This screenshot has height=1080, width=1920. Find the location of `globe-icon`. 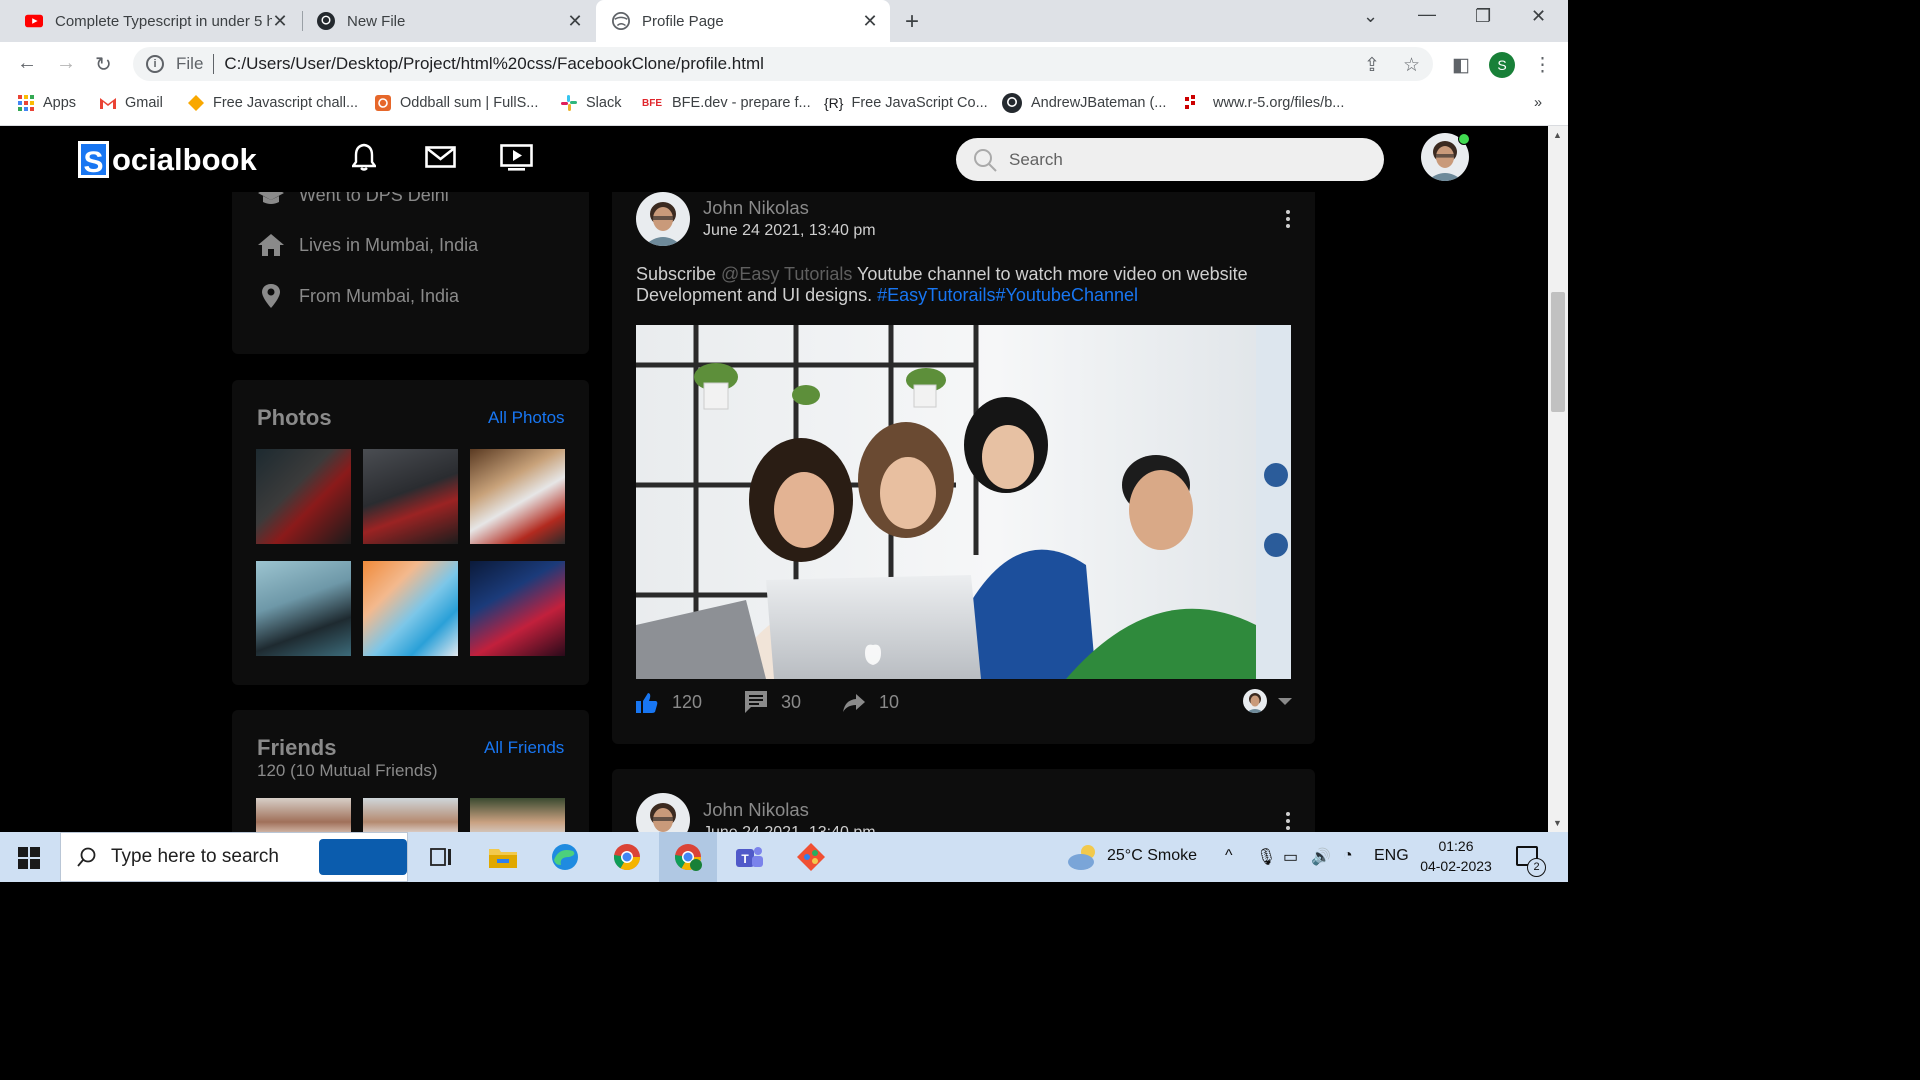

globe-icon is located at coordinates (621, 21).